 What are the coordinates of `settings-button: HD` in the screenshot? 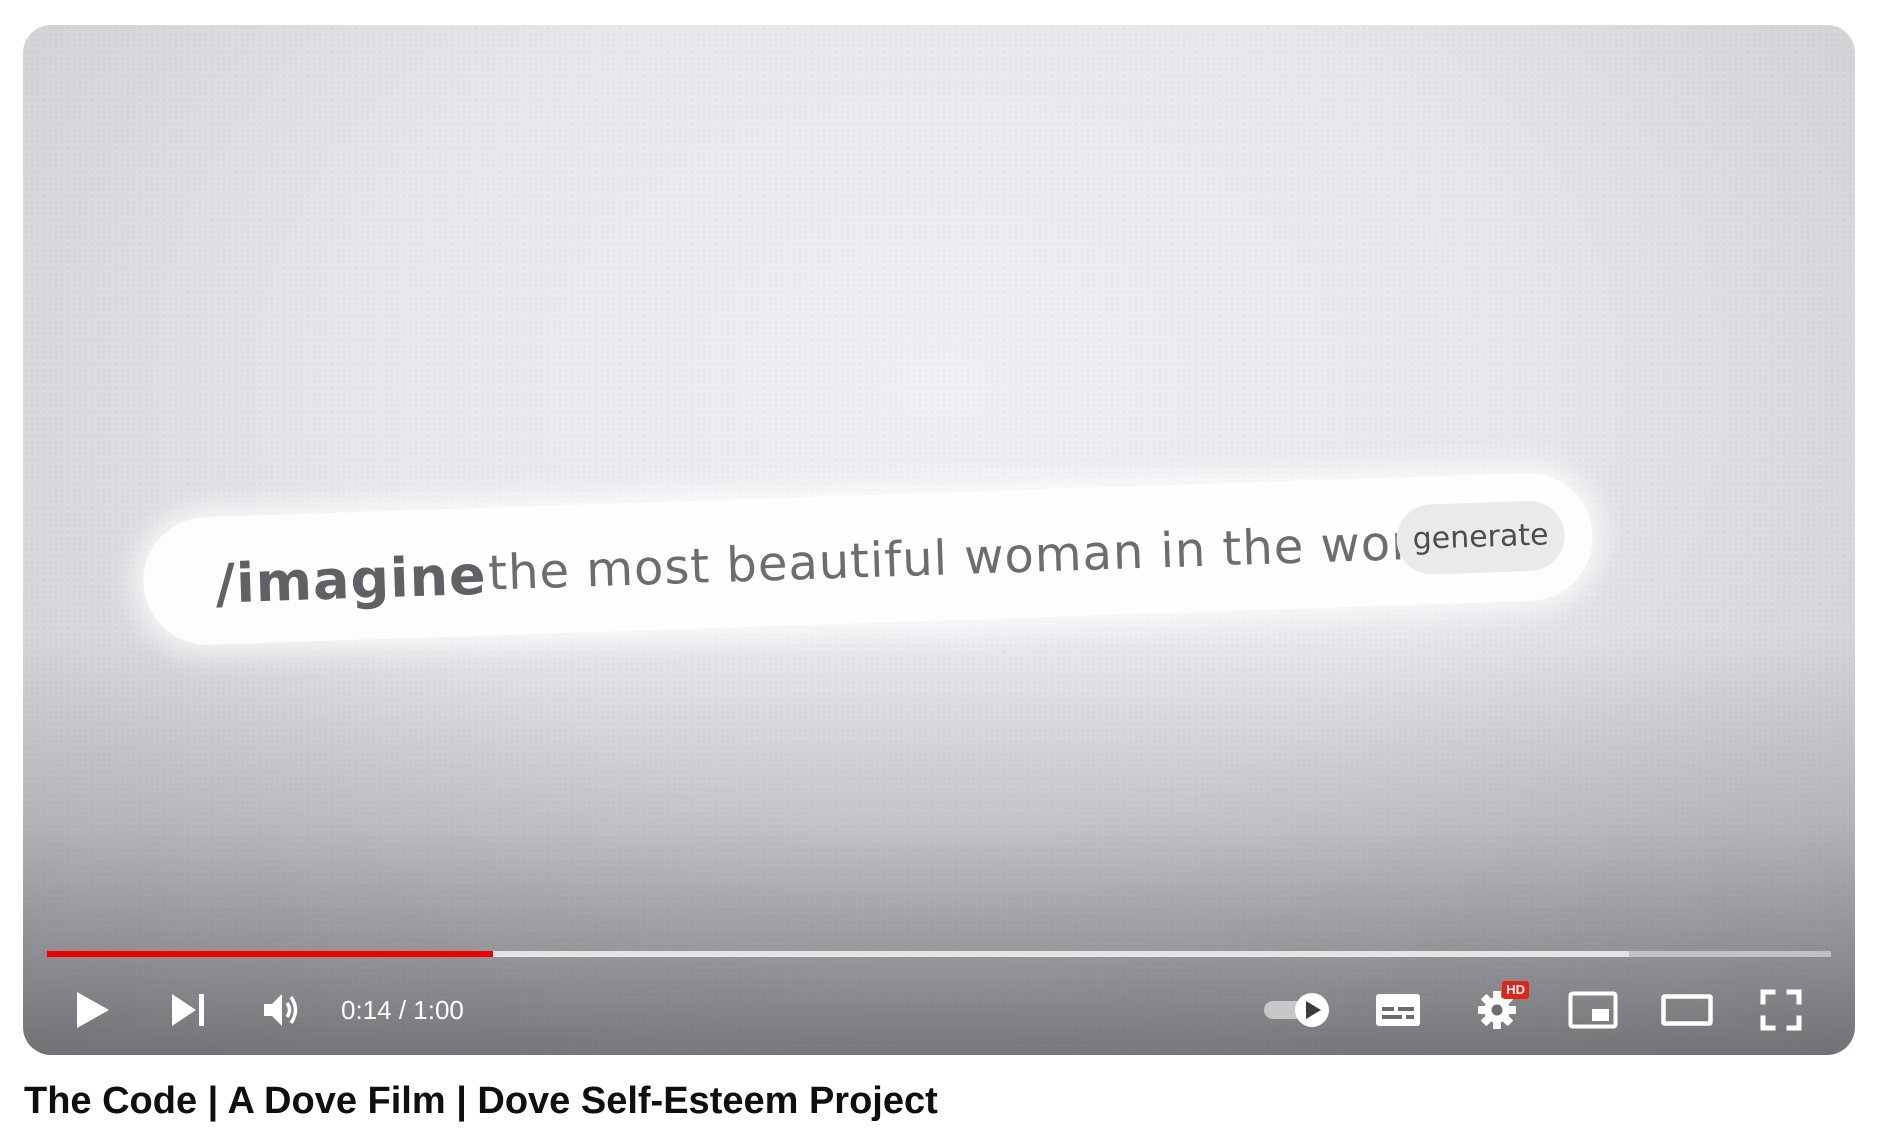 It's located at (1500, 1010).